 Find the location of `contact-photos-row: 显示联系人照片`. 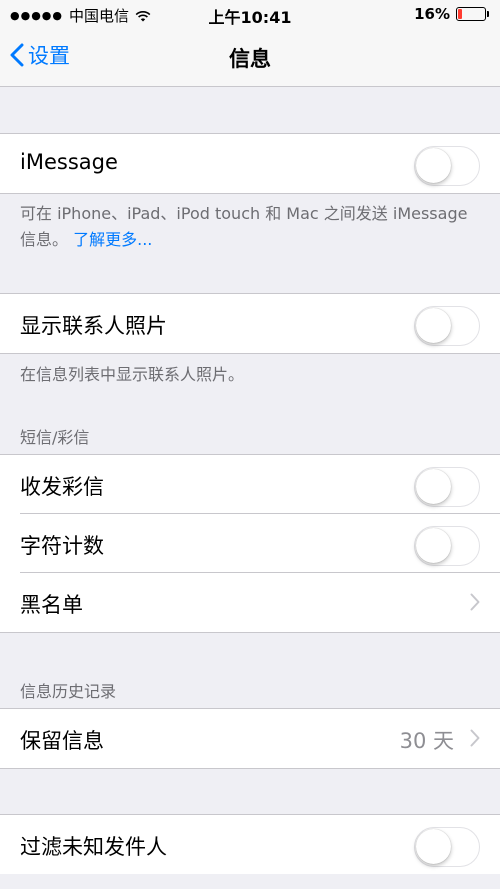

contact-photos-row: 显示联系人照片 is located at coordinates (250, 323).